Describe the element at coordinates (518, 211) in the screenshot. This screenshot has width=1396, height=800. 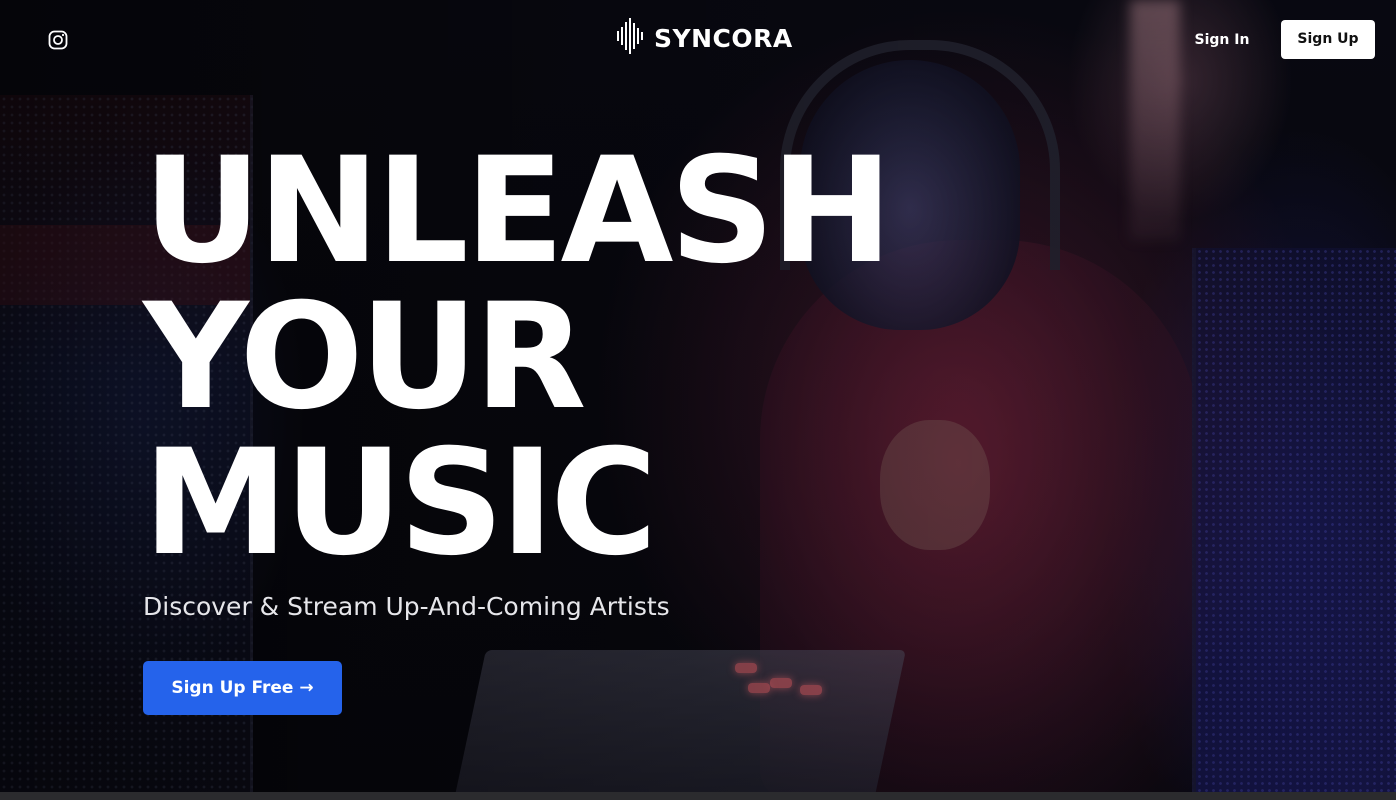
I see `headline-line-1: UNLEASH` at that location.